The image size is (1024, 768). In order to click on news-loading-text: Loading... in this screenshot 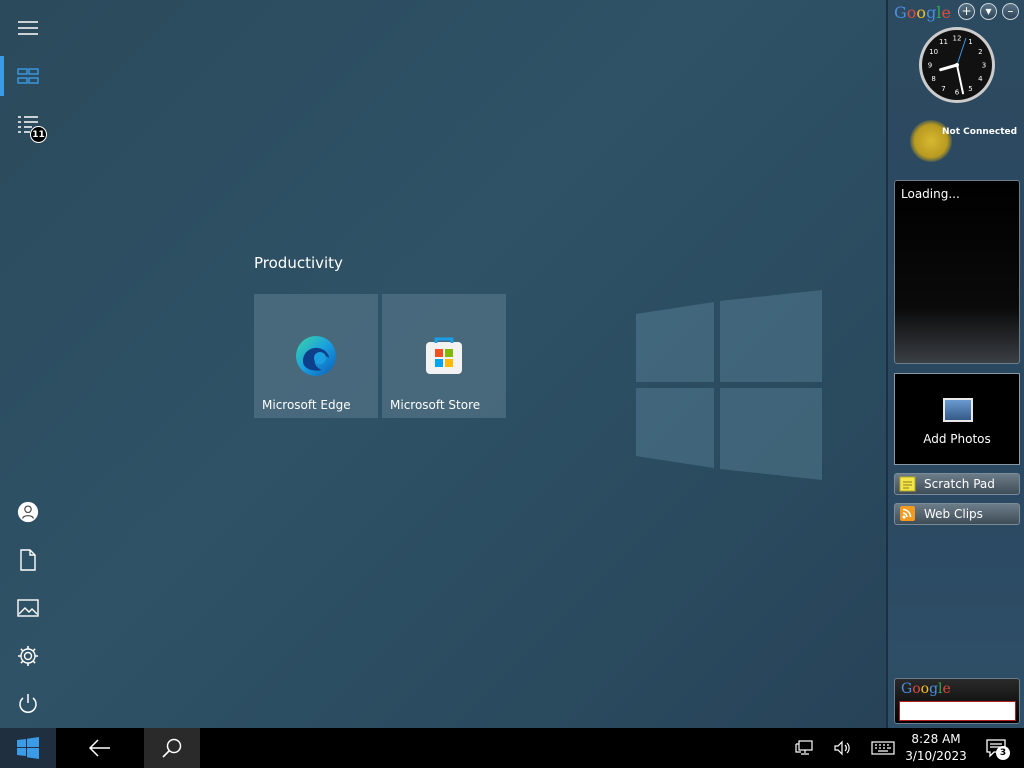, I will do `click(930, 194)`.